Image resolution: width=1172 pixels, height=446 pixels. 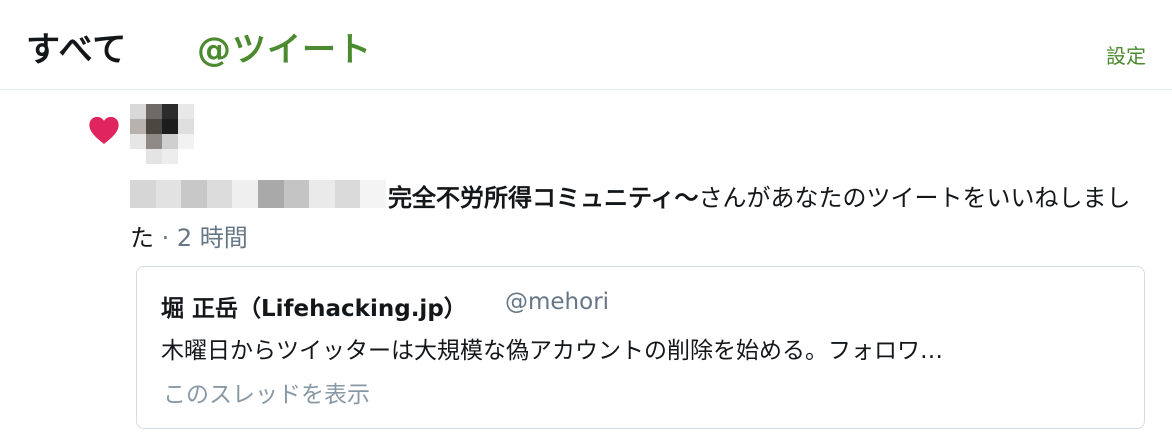 I want to click on settings-link: 設定, so click(x=1126, y=54).